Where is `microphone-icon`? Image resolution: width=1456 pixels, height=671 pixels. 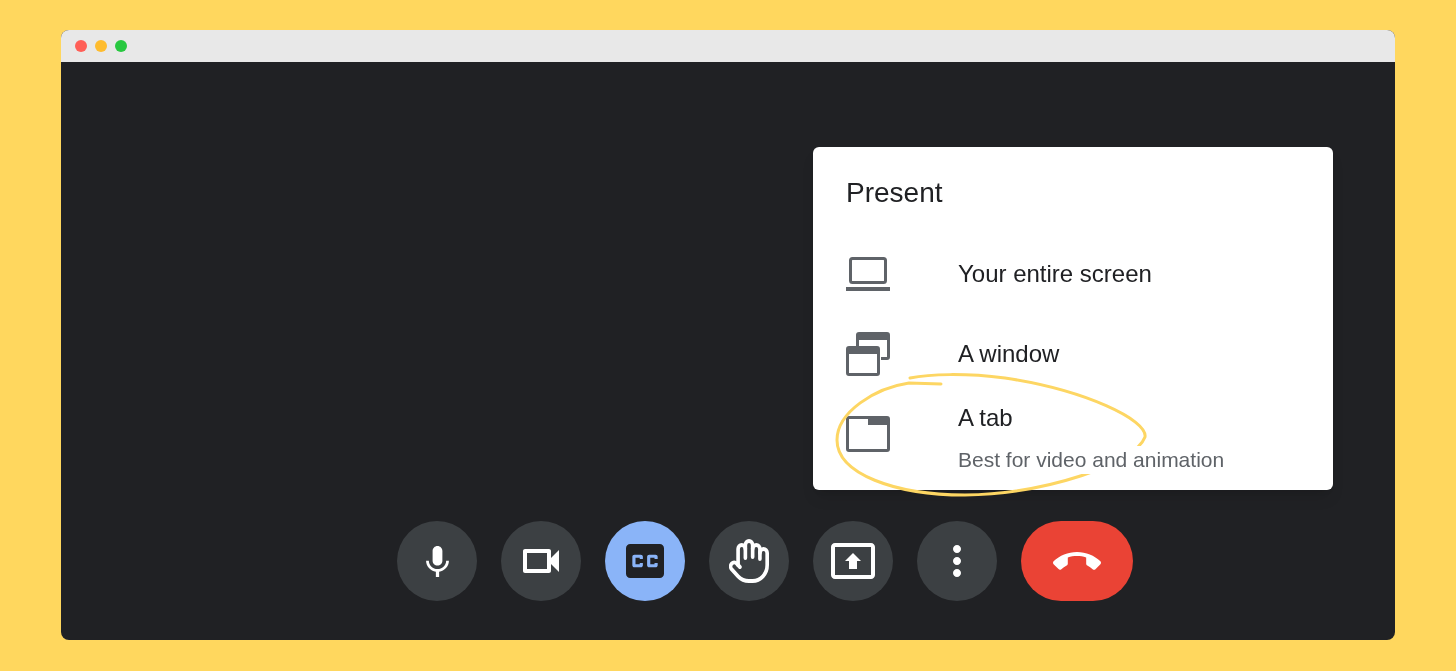 microphone-icon is located at coordinates (437, 561).